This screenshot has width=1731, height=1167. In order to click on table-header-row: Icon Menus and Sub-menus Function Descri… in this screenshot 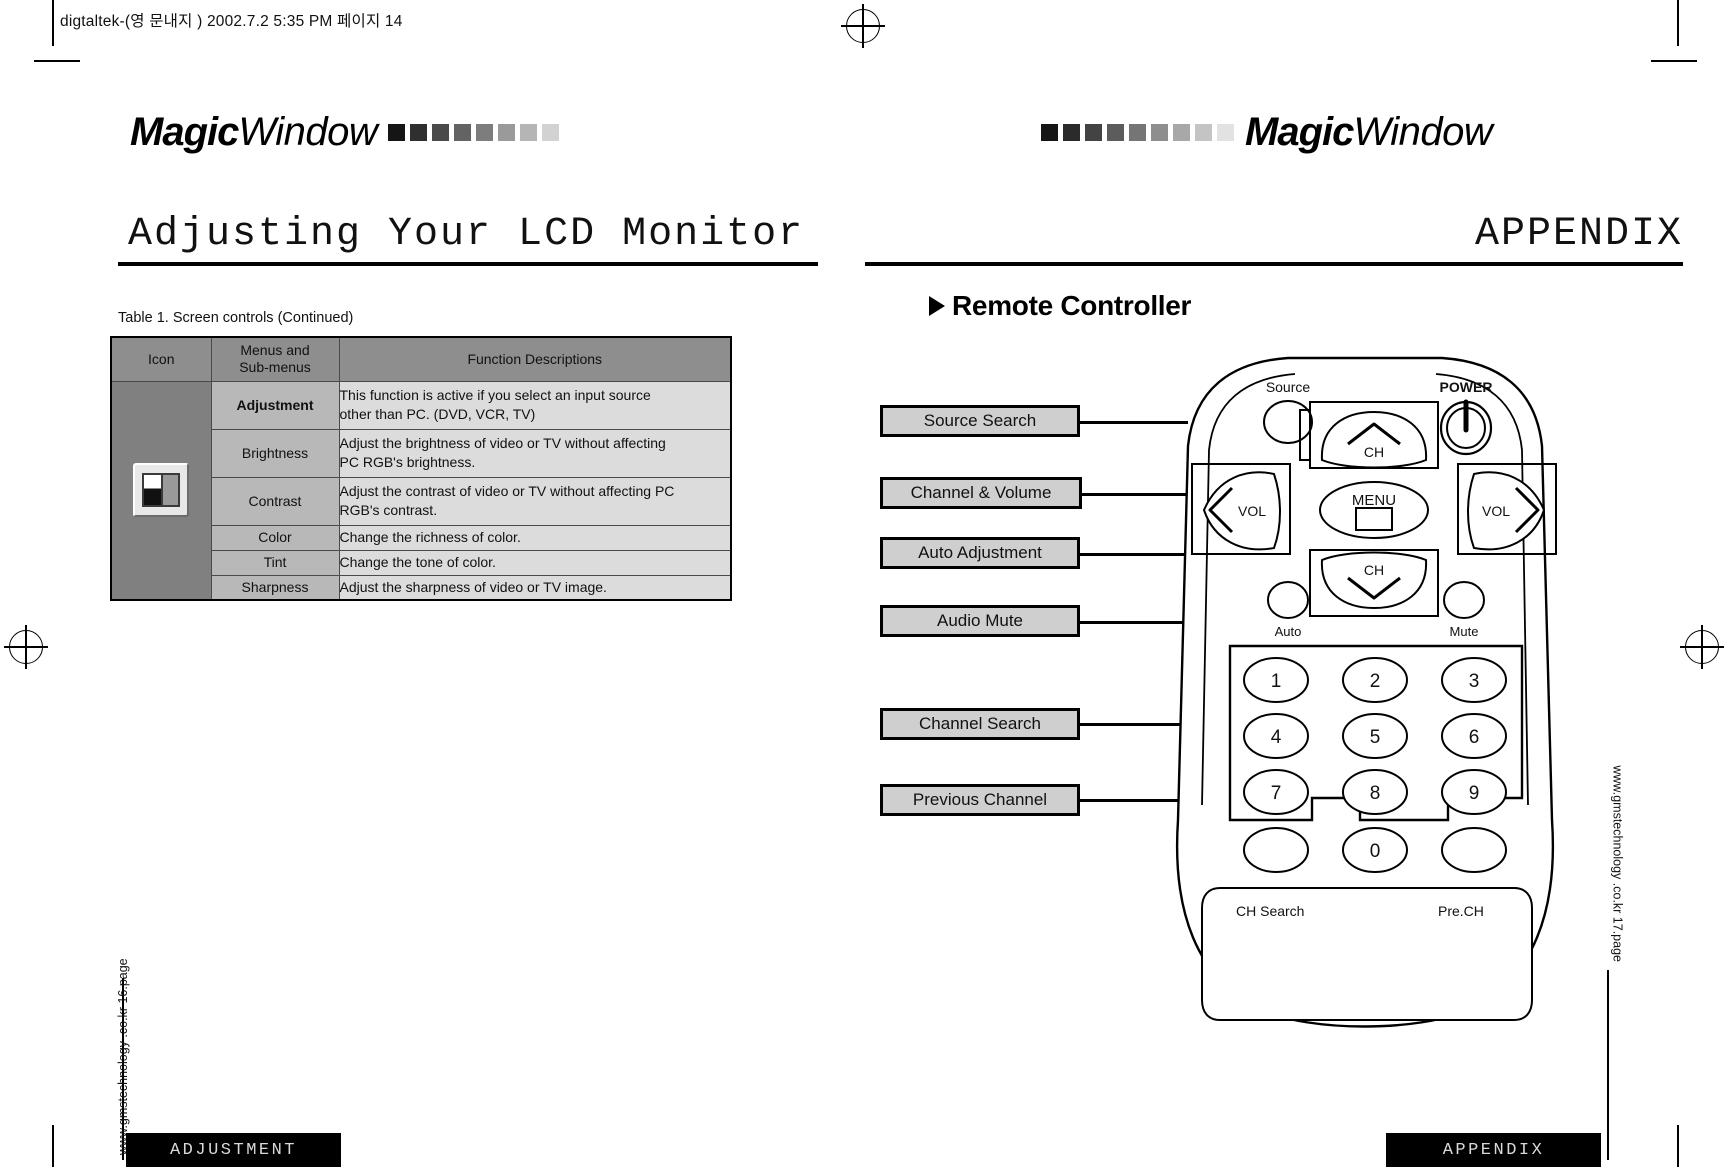, I will do `click(421, 359)`.